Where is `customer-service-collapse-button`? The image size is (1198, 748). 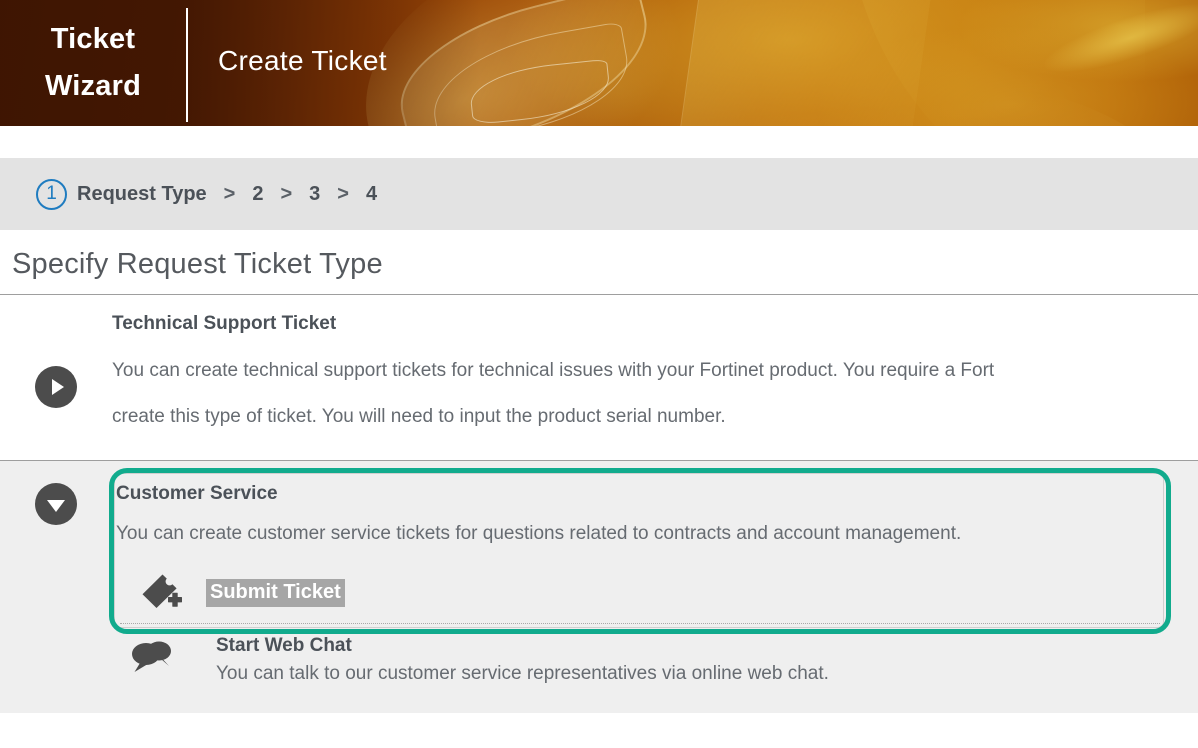
customer-service-collapse-button is located at coordinates (56, 504).